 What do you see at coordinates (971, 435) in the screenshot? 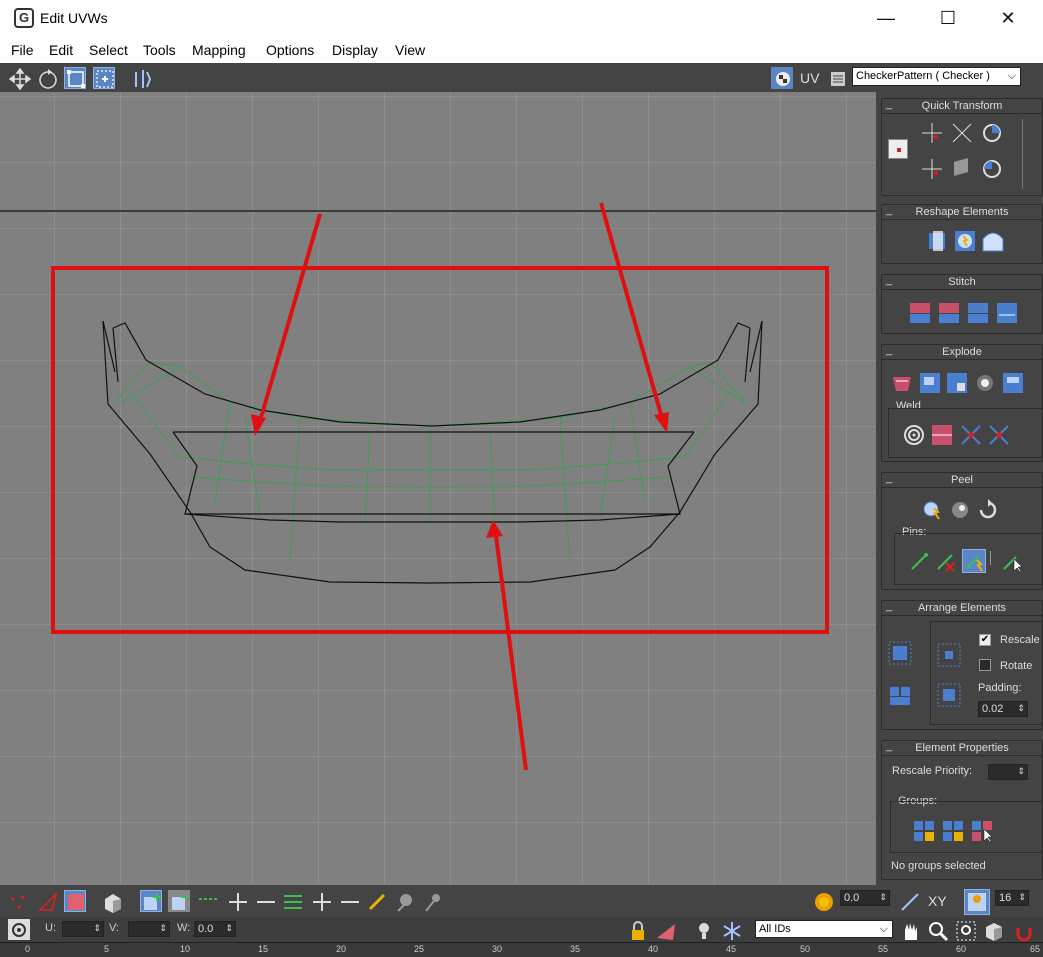
I see `weld-target-icon` at bounding box center [971, 435].